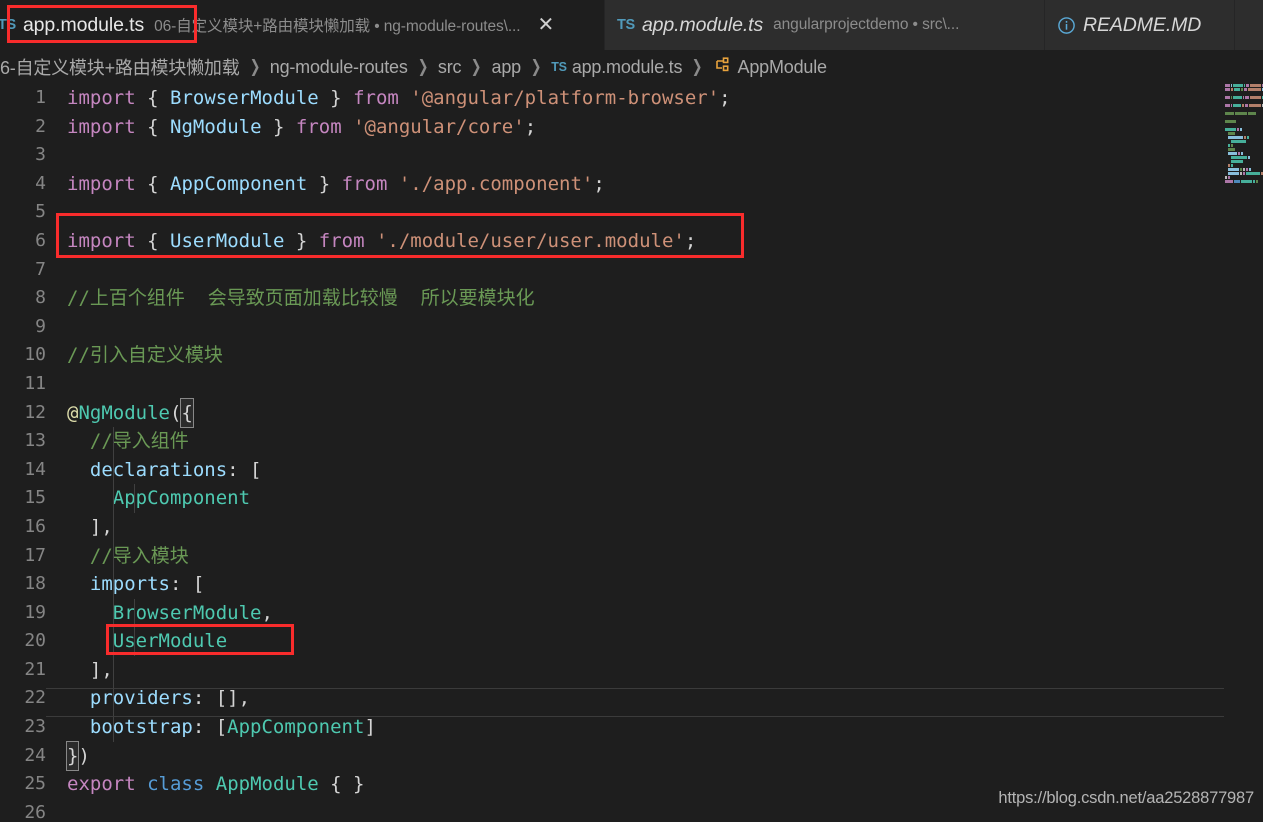 The height and width of the screenshot is (822, 1263). What do you see at coordinates (1243, 453) in the screenshot?
I see `minimap` at bounding box center [1243, 453].